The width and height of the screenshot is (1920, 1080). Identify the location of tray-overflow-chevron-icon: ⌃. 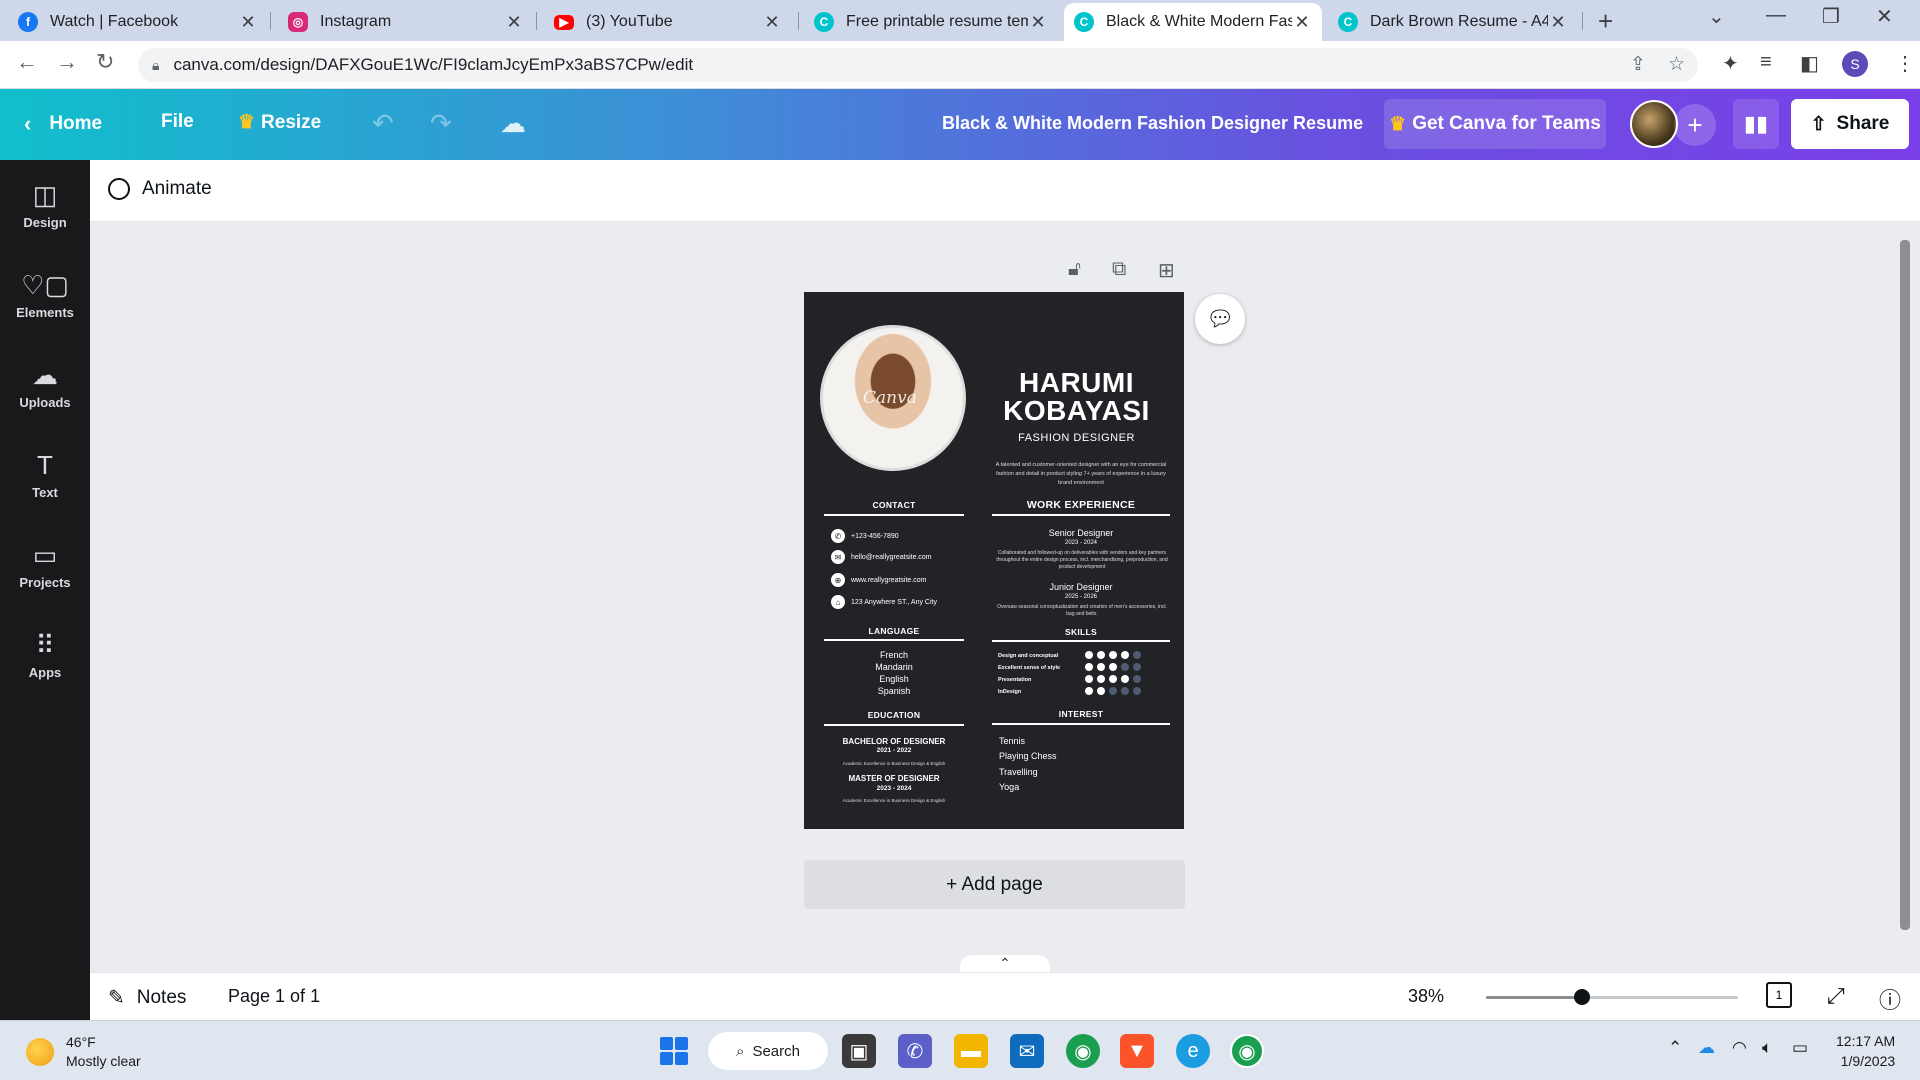
(1675, 1048).